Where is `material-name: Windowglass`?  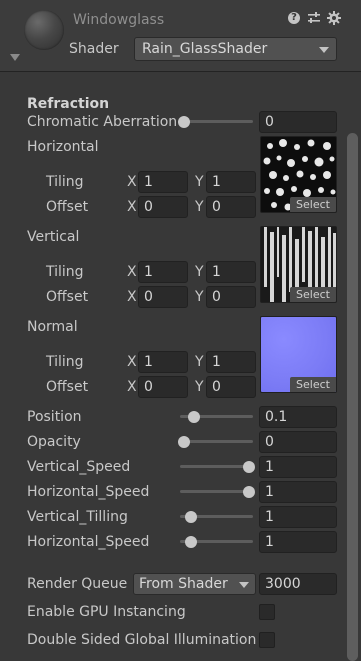 material-name: Windowglass is located at coordinates (119, 20).